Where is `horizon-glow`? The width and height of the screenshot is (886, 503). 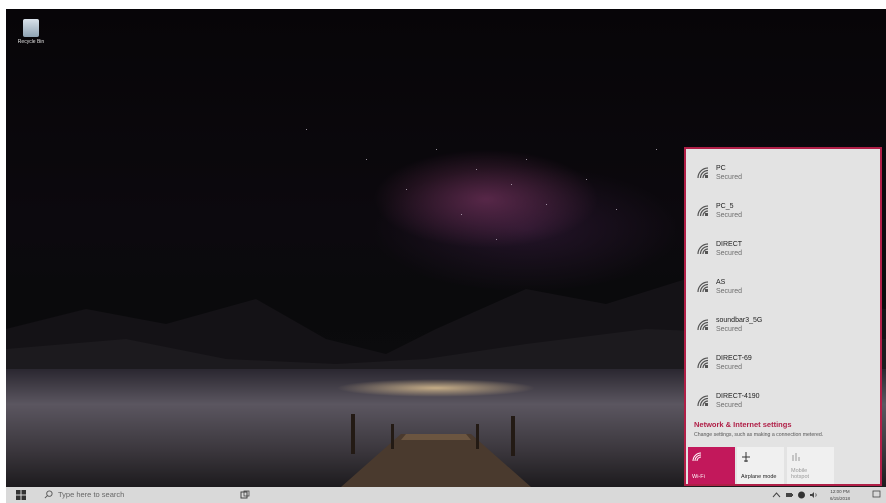 horizon-glow is located at coordinates (436, 388).